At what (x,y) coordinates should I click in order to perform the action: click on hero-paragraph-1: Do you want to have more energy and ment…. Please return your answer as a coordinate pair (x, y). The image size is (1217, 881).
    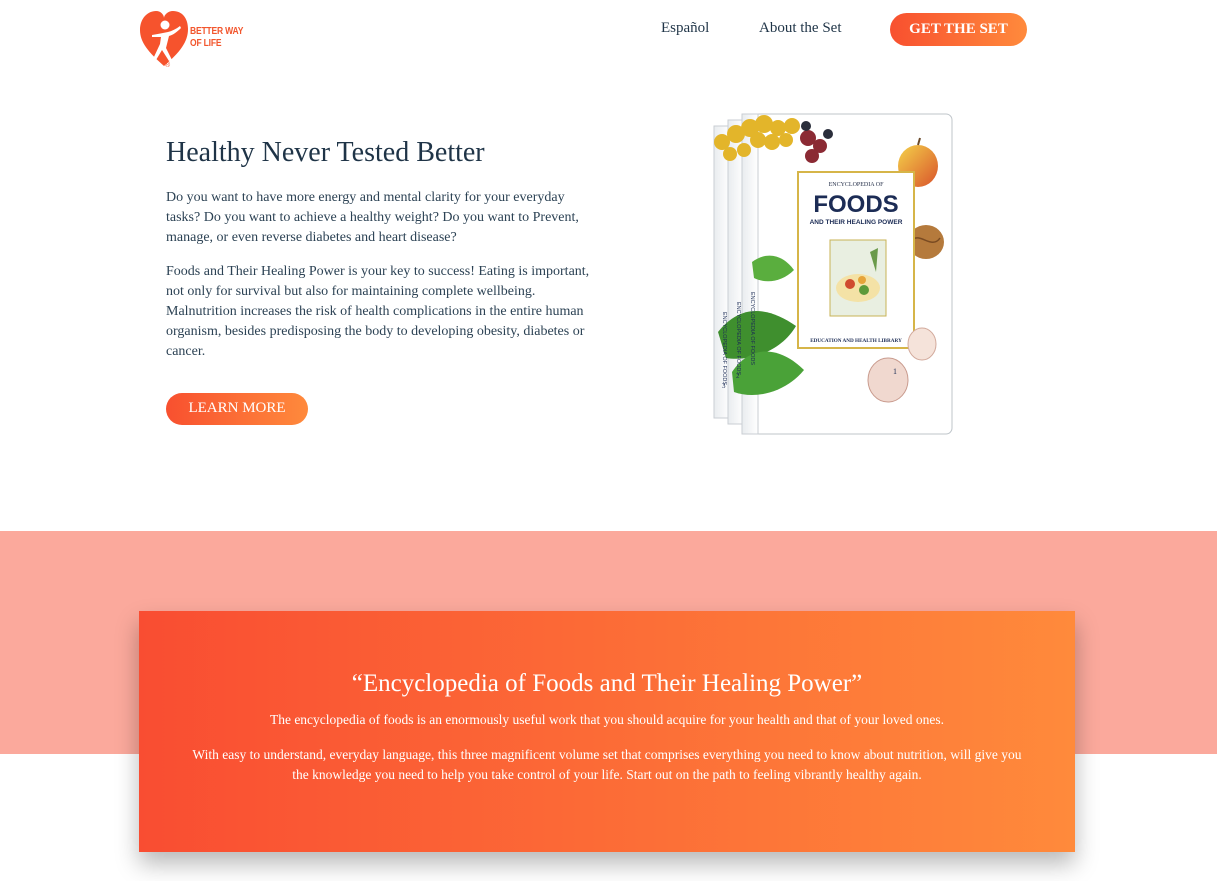
    Looking at the image, I should click on (372, 217).